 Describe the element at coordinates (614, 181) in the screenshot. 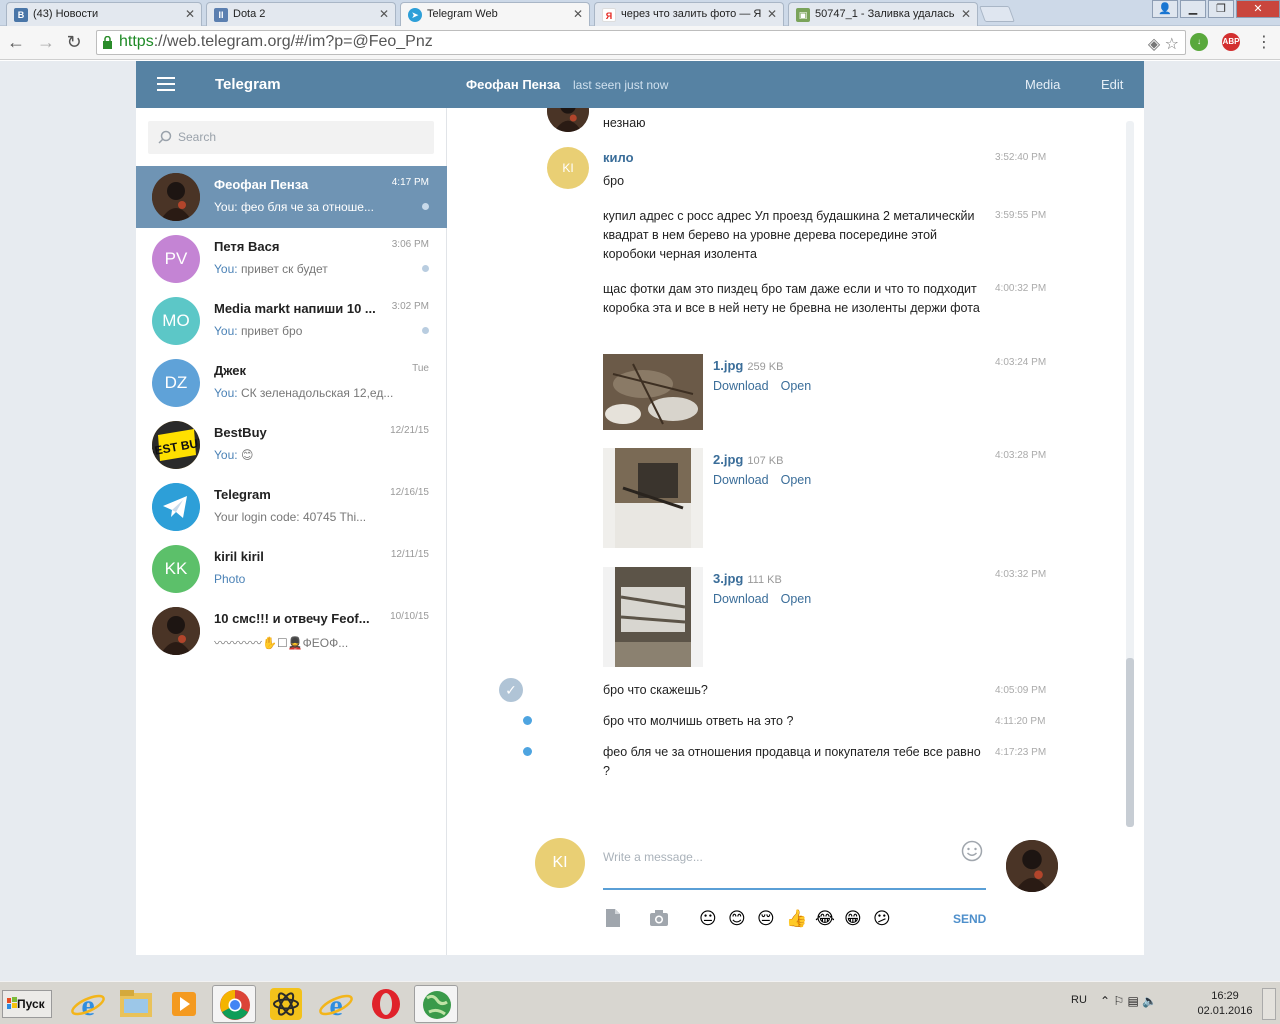

I see `message-text: бро` at that location.